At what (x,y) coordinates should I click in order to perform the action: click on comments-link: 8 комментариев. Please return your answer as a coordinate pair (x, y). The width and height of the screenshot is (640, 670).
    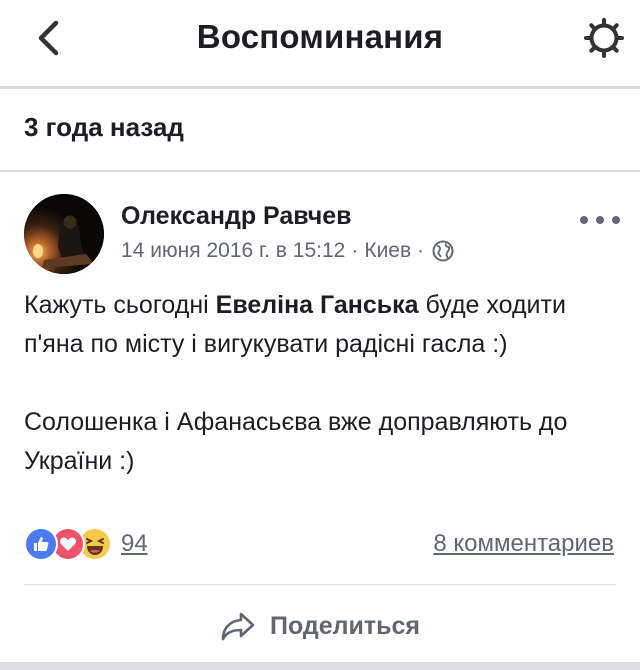
    Looking at the image, I should click on (523, 544).